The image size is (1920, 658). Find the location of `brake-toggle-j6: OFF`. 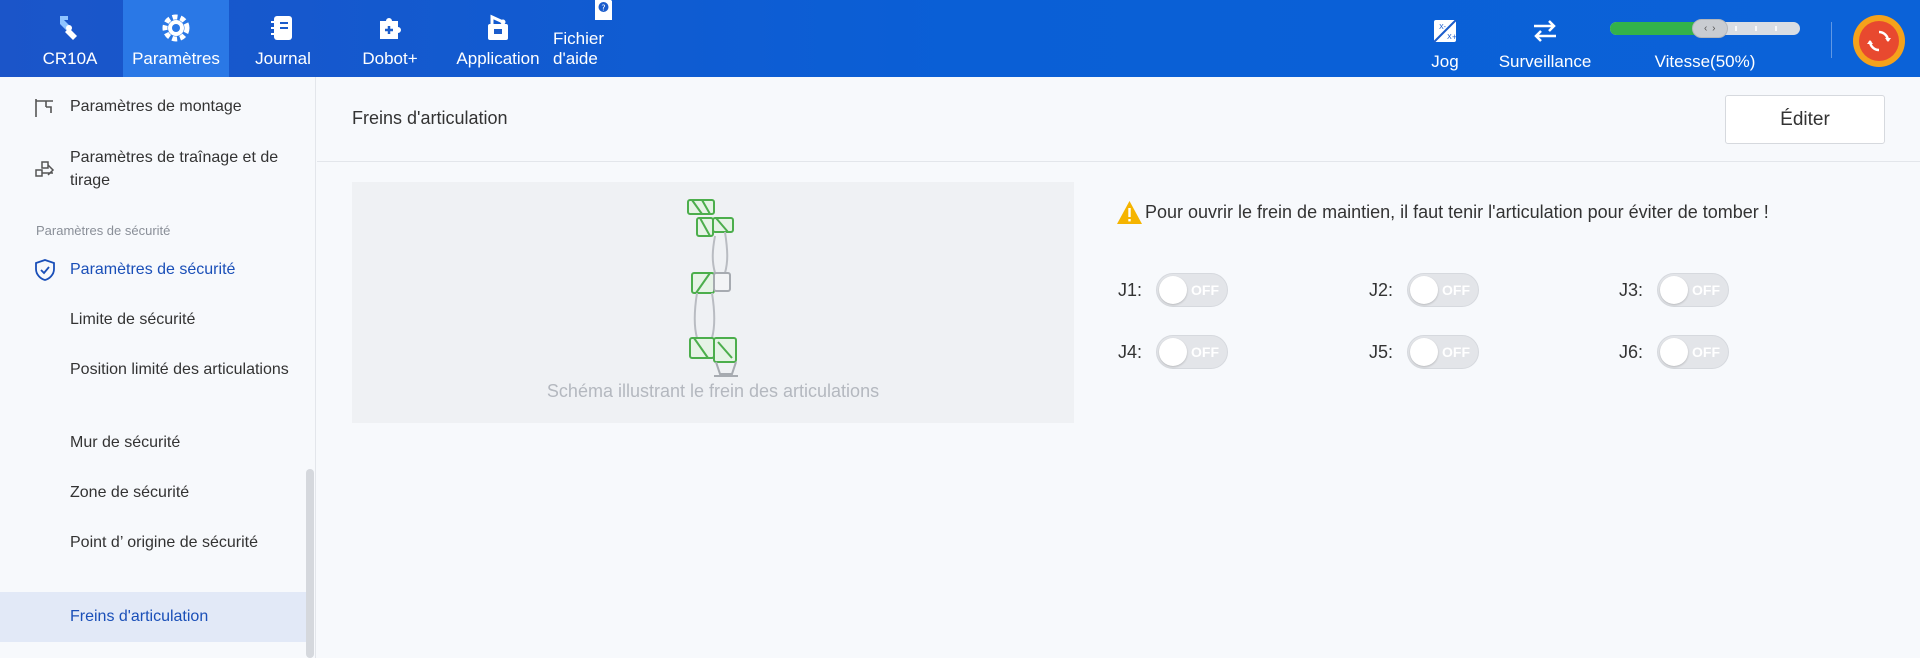

brake-toggle-j6: OFF is located at coordinates (1693, 352).